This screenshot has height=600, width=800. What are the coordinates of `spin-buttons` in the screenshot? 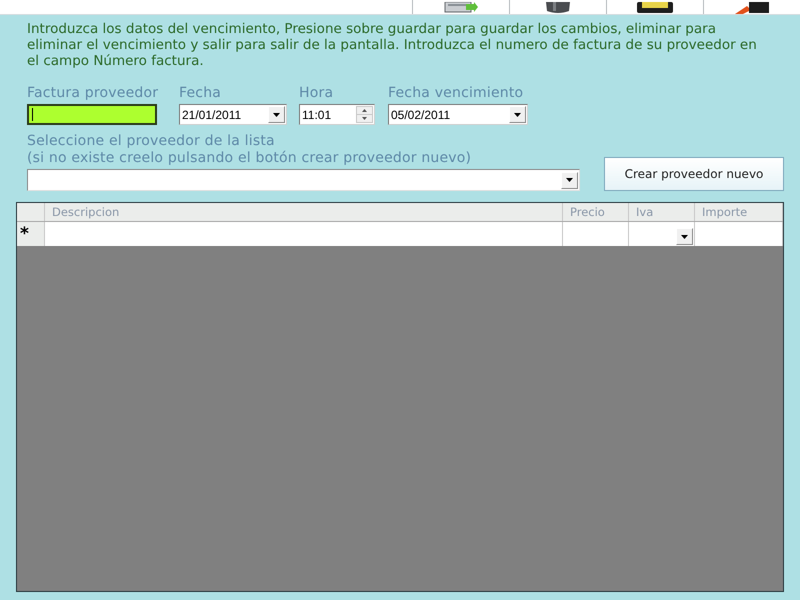 It's located at (364, 114).